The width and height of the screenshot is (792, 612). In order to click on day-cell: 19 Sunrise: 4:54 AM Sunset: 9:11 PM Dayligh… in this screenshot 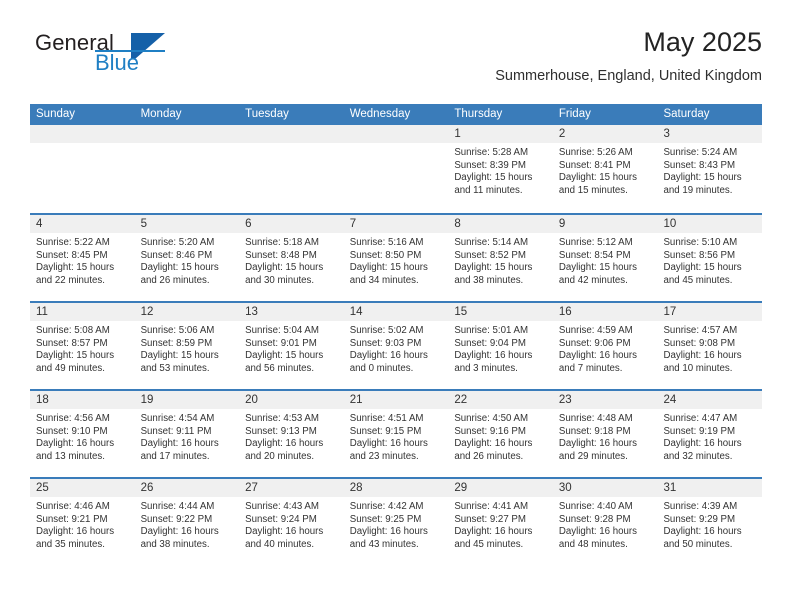, I will do `click(187, 434)`.